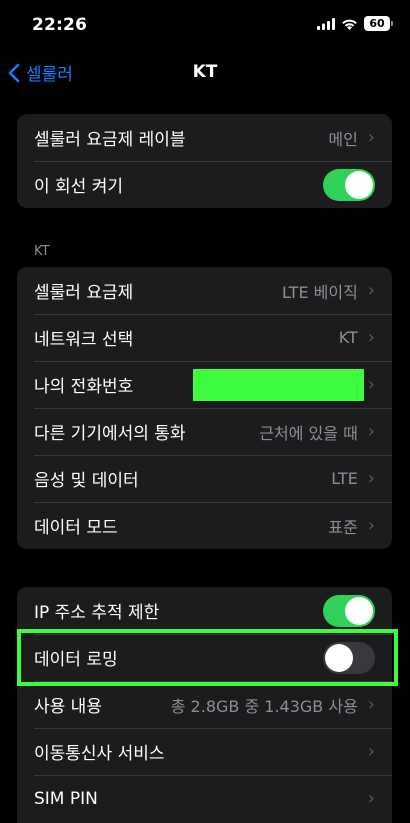  I want to click on row-label: 다른 기기에서의 통화, so click(110, 434).